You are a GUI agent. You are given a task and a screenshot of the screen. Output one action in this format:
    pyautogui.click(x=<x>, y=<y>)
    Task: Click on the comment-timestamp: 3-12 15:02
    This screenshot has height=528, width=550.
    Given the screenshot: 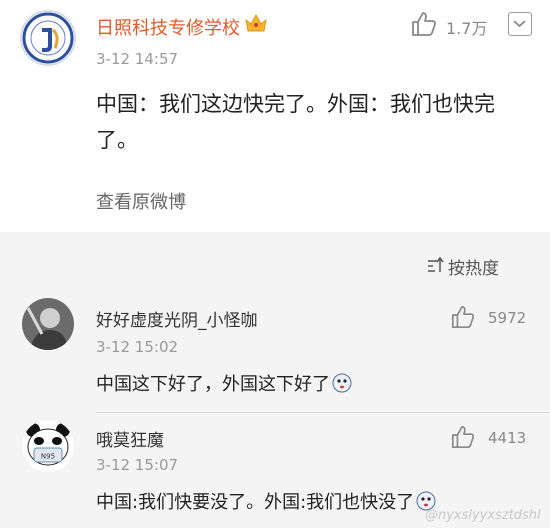 What is the action you would take?
    pyautogui.click(x=137, y=347)
    